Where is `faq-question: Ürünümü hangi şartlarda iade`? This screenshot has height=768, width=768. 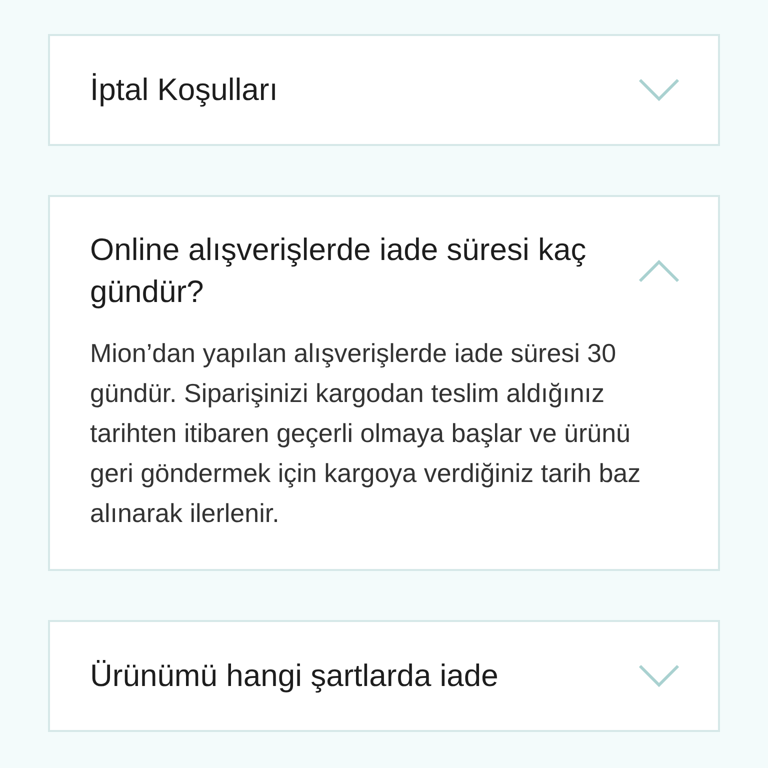 faq-question: Ürünümü hangi şartlarda iade is located at coordinates (294, 676).